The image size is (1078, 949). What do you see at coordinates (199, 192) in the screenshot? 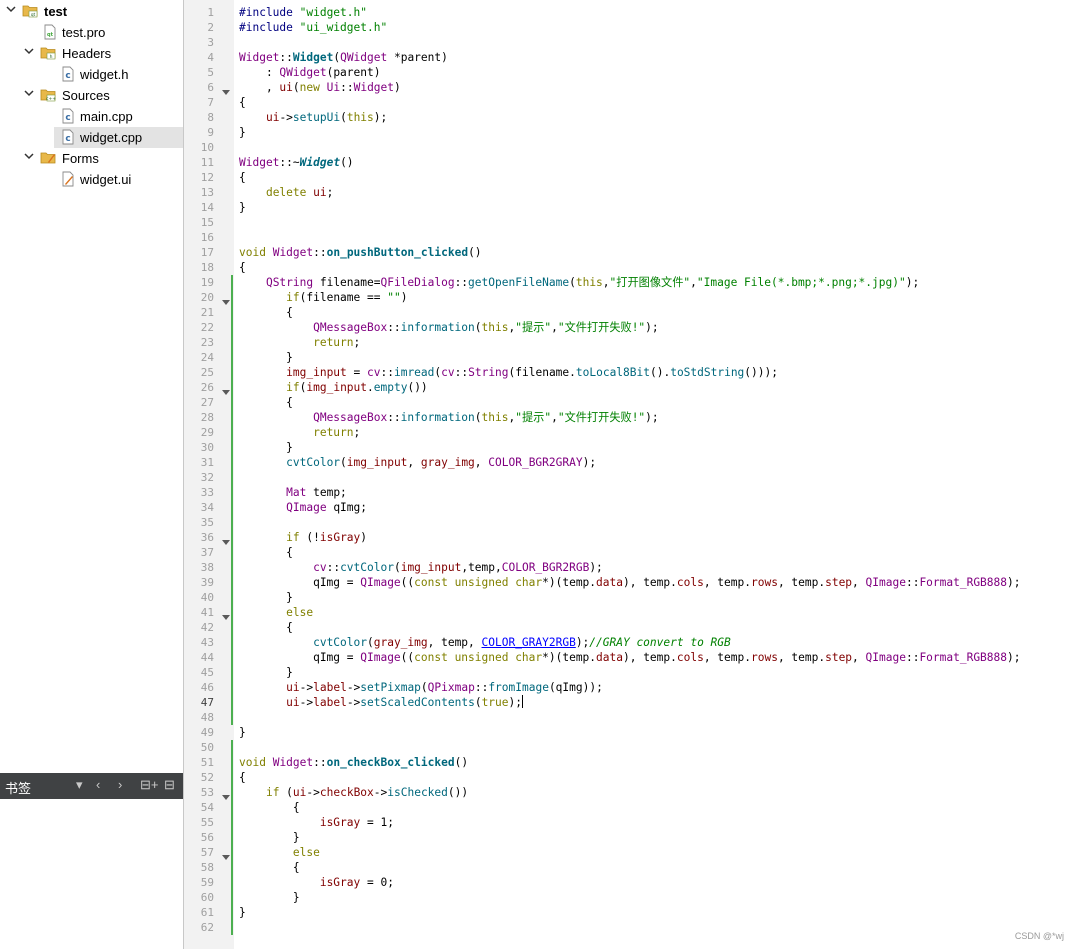
I see `line-number: 13` at bounding box center [199, 192].